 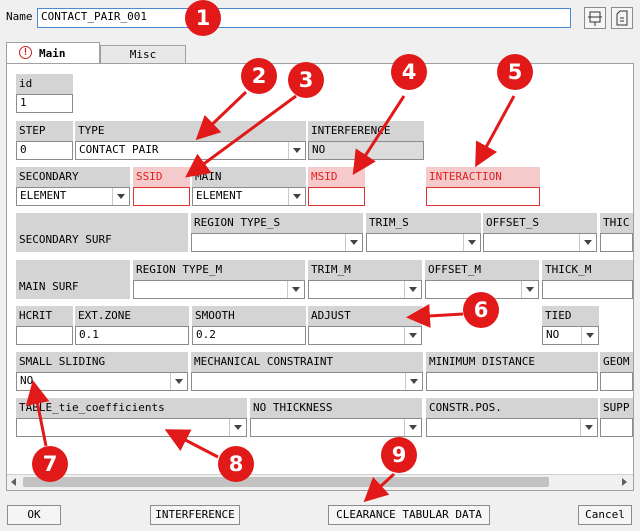 What do you see at coordinates (219, 289) in the screenshot?
I see `region-type-m-select` at bounding box center [219, 289].